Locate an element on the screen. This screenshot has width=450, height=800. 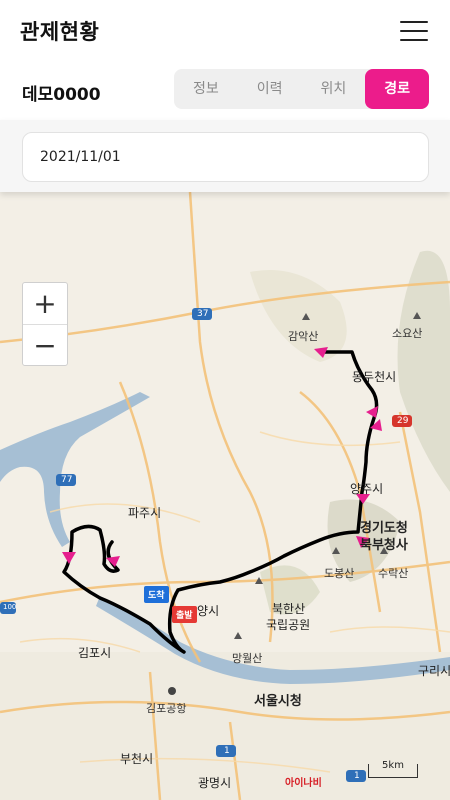
place-label: 감악산 is located at coordinates (303, 336).